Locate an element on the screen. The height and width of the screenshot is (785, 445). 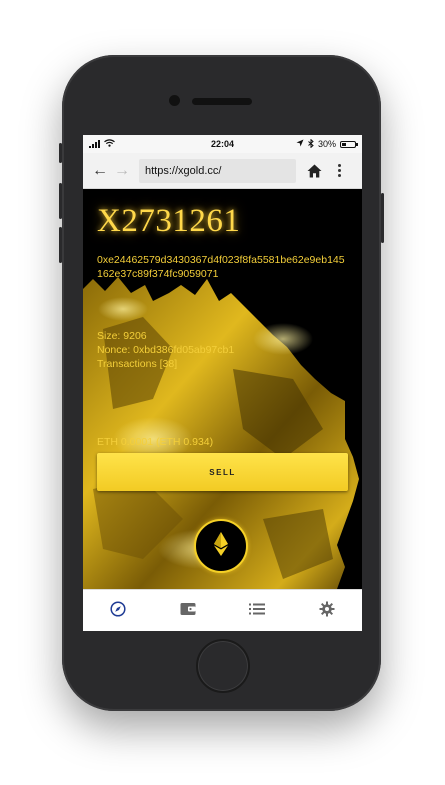
ethereum-icon is located at coordinates (221, 546).